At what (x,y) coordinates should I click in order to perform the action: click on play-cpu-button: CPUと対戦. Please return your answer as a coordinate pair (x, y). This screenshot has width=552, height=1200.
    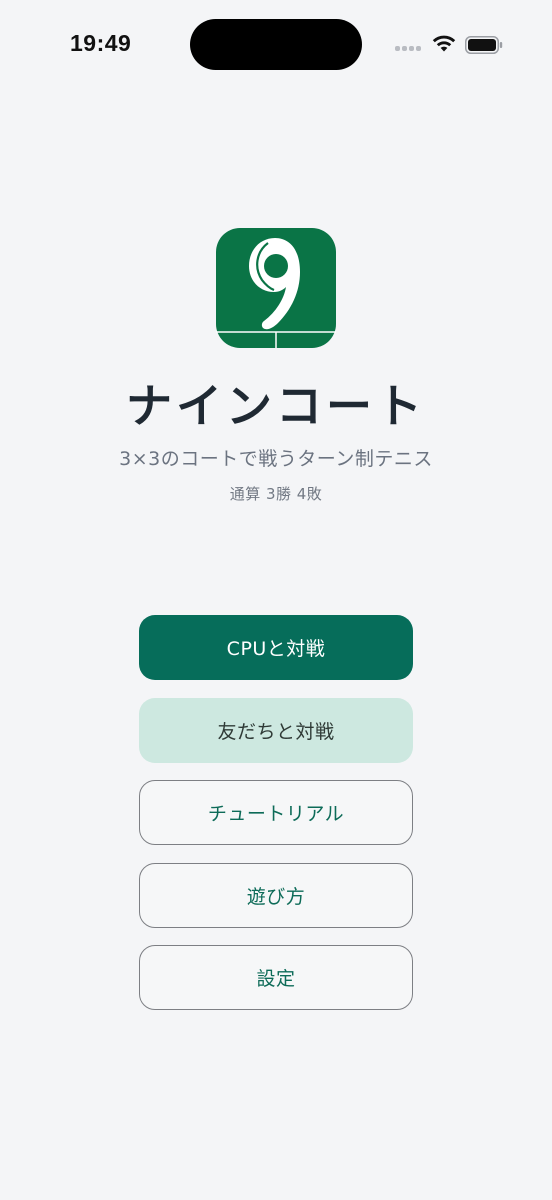
    Looking at the image, I should click on (276, 647).